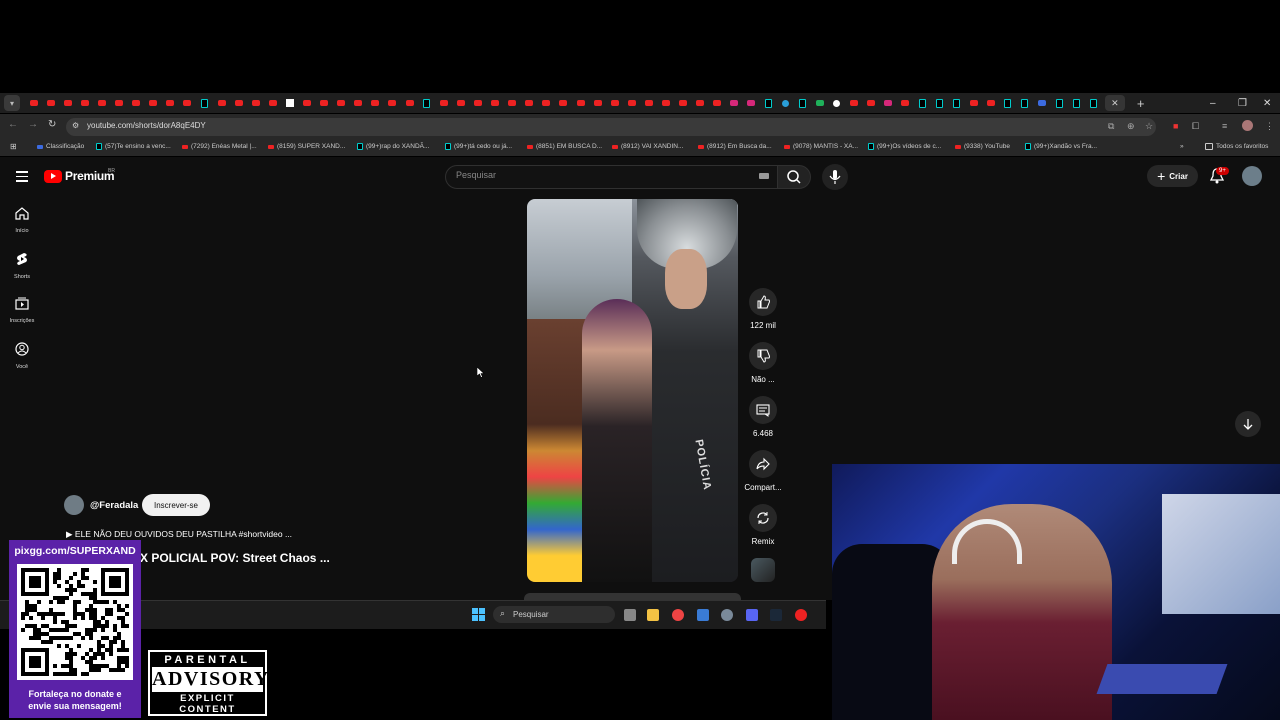 The height and width of the screenshot is (720, 1280). Describe the element at coordinates (611, 127) in the screenshot. I see `omnibox: ⚙` at that location.